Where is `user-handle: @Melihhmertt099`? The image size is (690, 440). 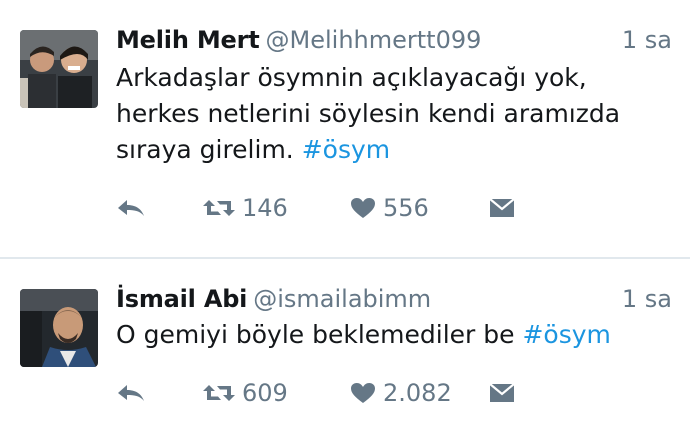 user-handle: @Melihhmertt099 is located at coordinates (374, 40).